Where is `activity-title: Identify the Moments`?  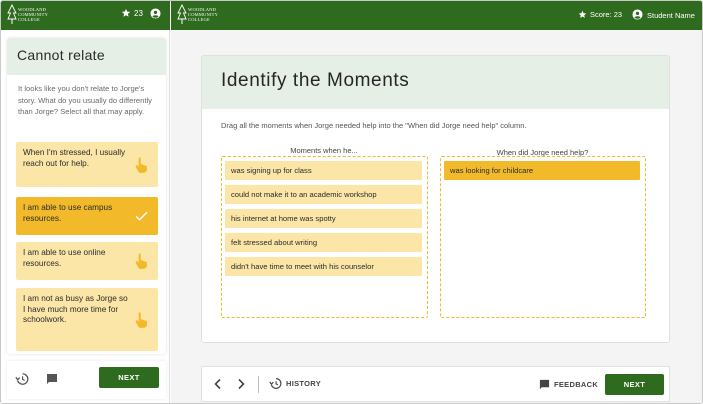
activity-title: Identify the Moments is located at coordinates (435, 82).